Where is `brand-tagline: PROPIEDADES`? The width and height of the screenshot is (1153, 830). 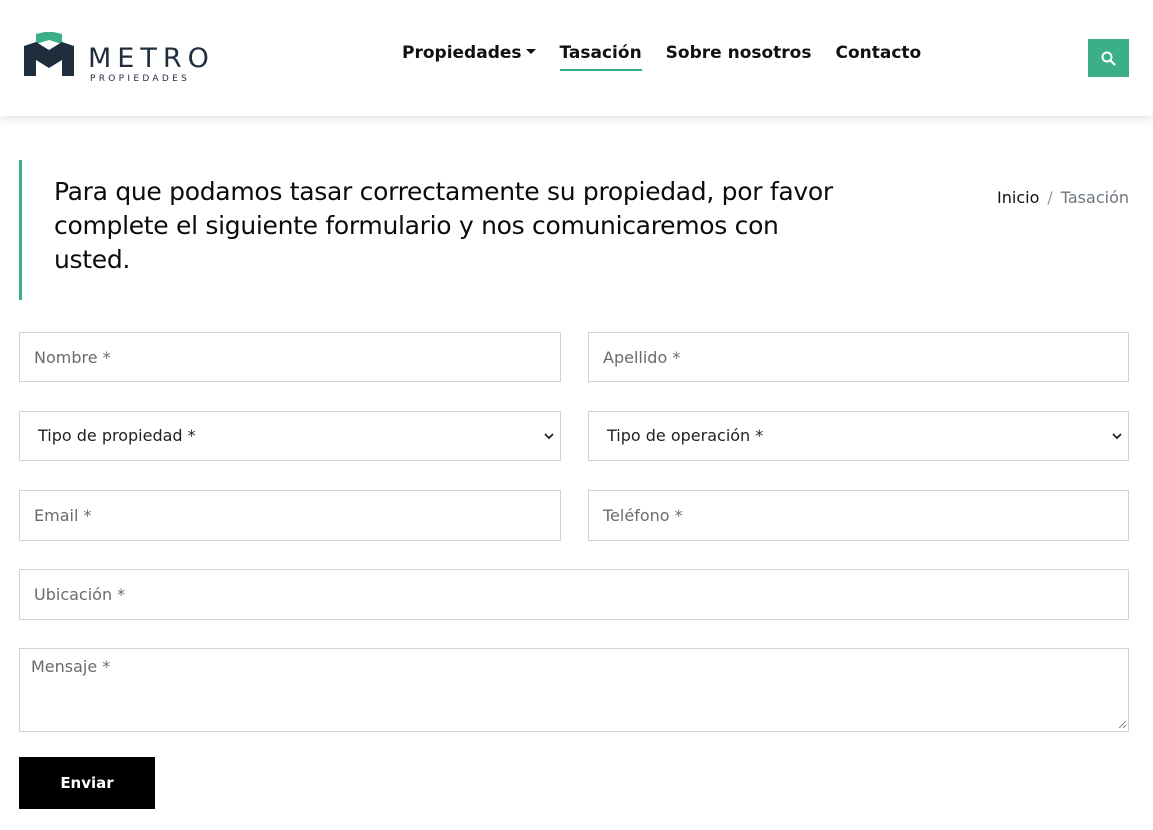 brand-tagline: PROPIEDADES is located at coordinates (140, 79).